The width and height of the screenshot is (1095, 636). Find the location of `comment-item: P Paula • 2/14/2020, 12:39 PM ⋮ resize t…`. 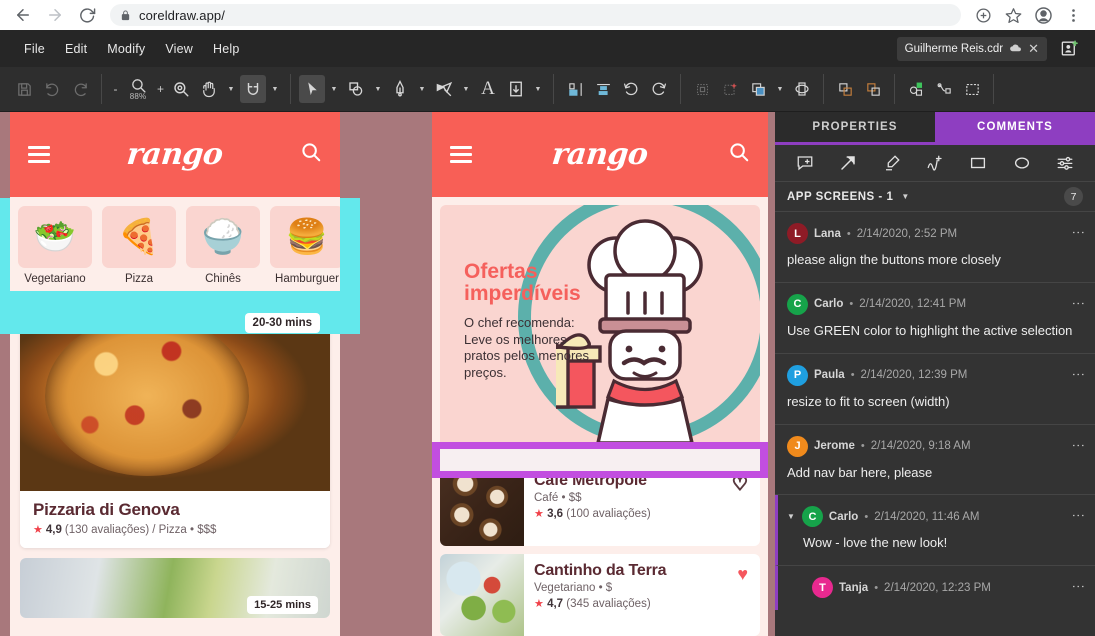

comment-item: P Paula • 2/14/2020, 12:39 PM ⋮ resize t… is located at coordinates (935, 389).